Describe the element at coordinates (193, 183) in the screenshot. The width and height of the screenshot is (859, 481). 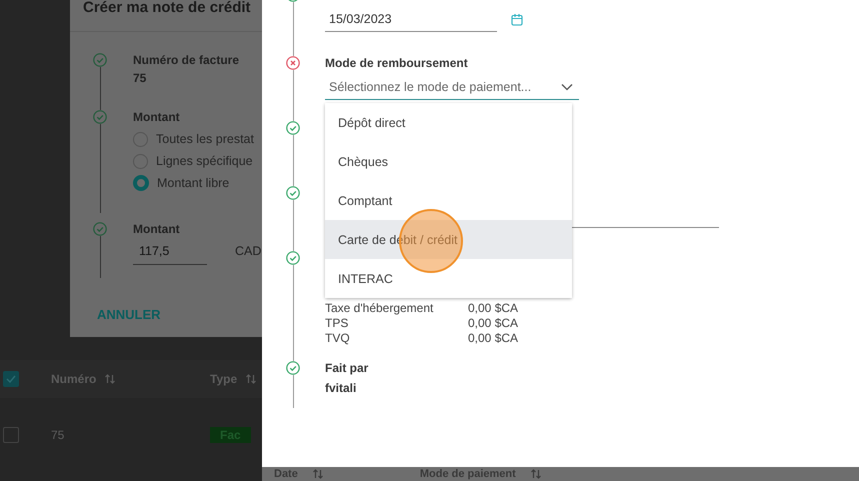
I see `radio-label: Montant libre` at that location.